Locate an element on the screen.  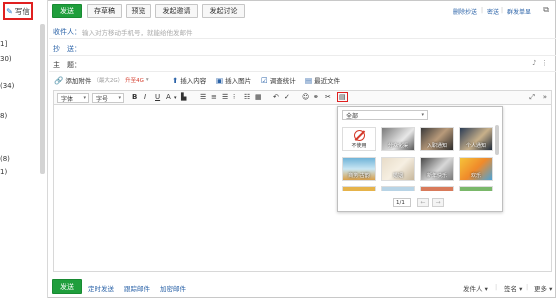
font-family-select: 字体 ▾ is located at coordinates (73, 98).